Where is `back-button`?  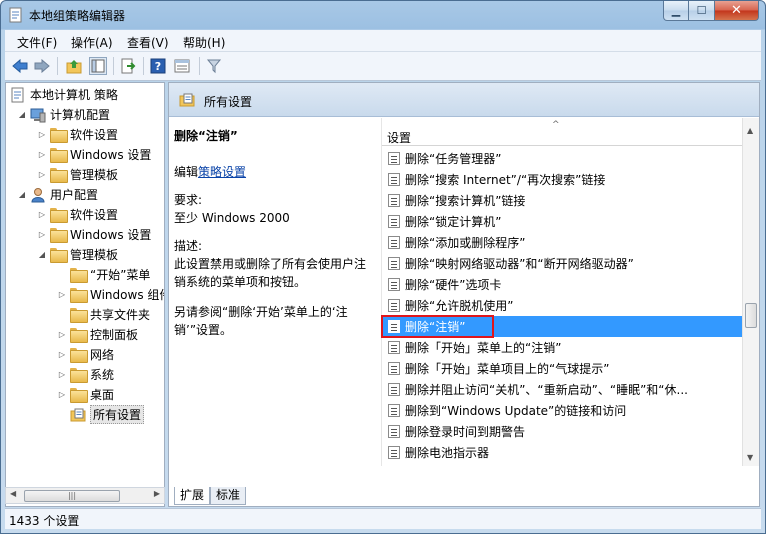 back-button is located at coordinates (20, 66).